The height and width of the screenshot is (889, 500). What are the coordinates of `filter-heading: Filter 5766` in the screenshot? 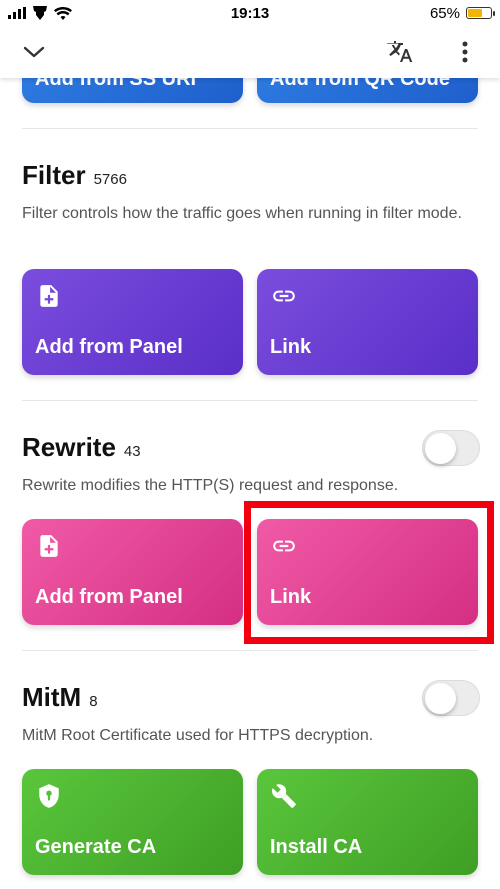 It's located at (74, 175).